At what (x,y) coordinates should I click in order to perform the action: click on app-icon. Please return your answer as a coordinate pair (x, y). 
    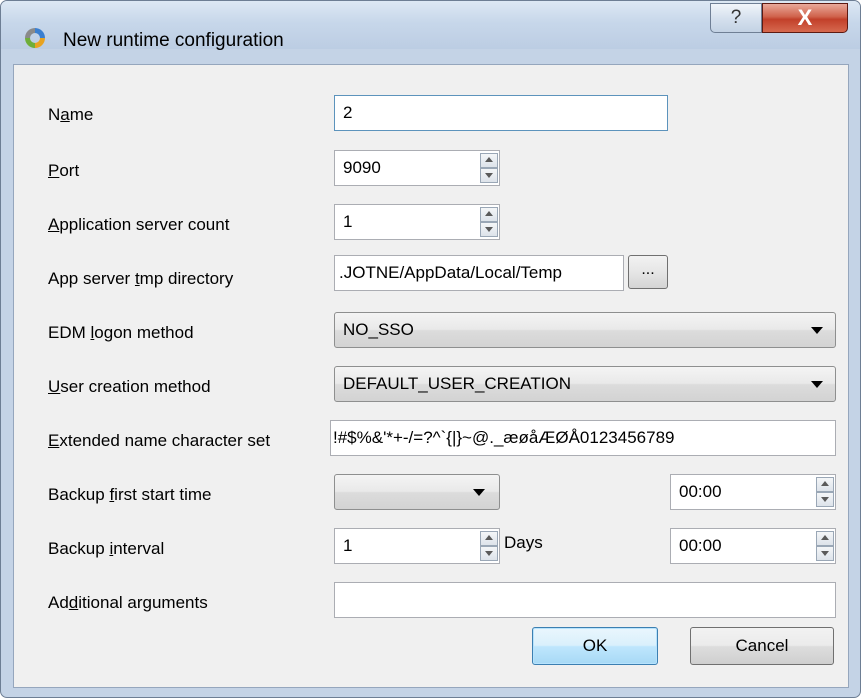
    Looking at the image, I should click on (35, 38).